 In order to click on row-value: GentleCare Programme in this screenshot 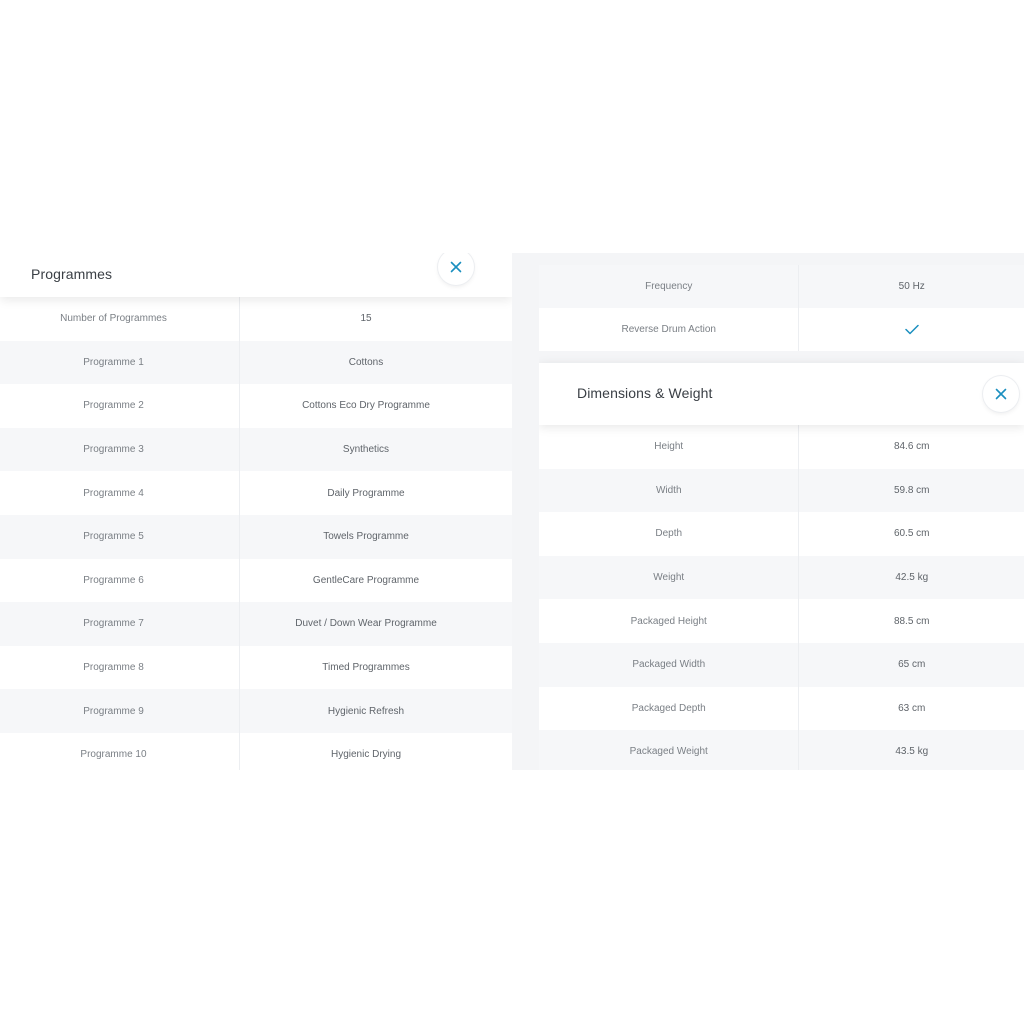, I will do `click(366, 580)`.